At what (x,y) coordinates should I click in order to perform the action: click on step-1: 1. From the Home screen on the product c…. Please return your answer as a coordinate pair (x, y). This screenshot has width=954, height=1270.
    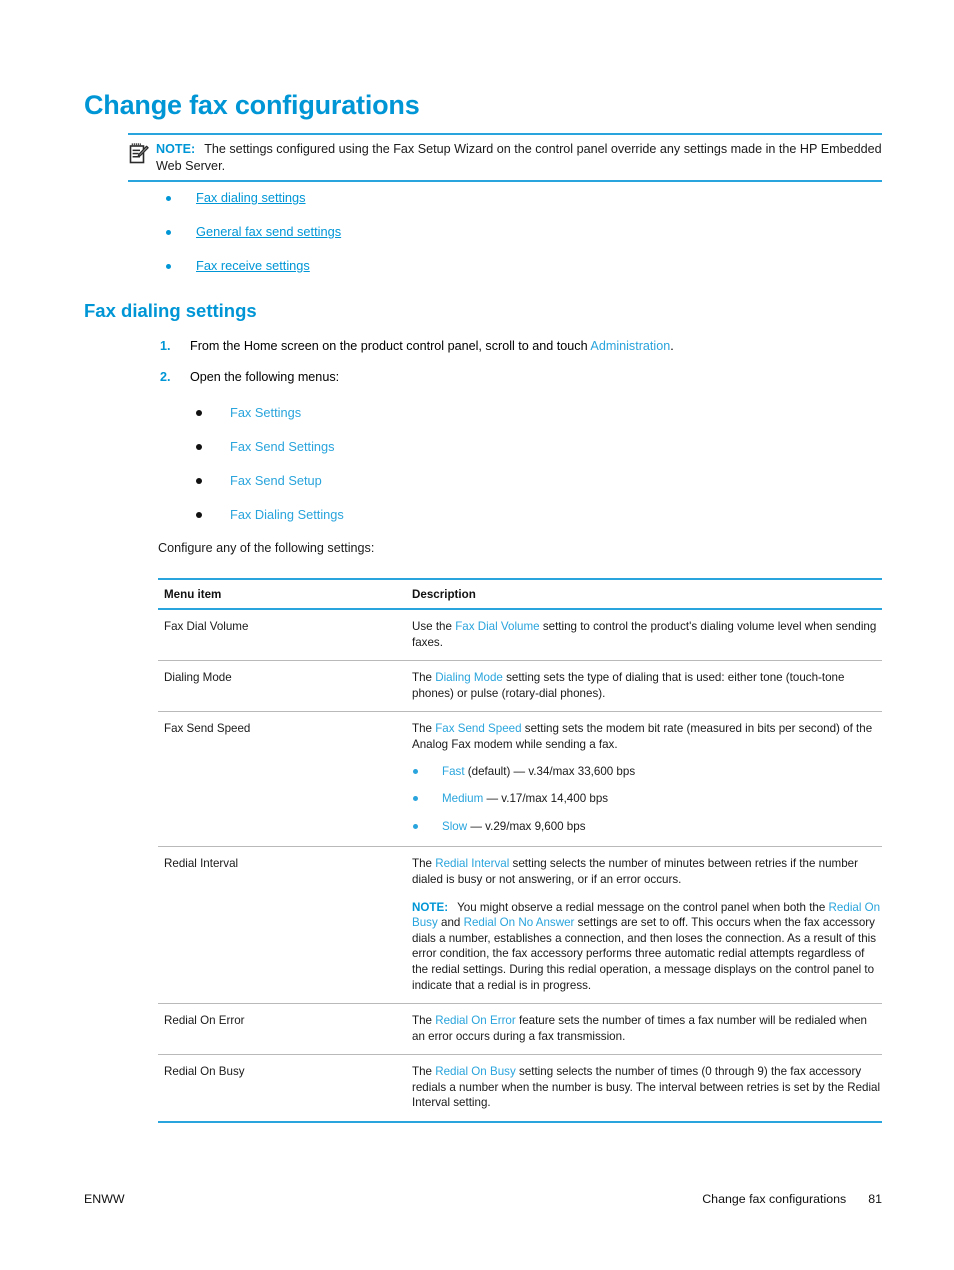
    Looking at the image, I should click on (523, 346).